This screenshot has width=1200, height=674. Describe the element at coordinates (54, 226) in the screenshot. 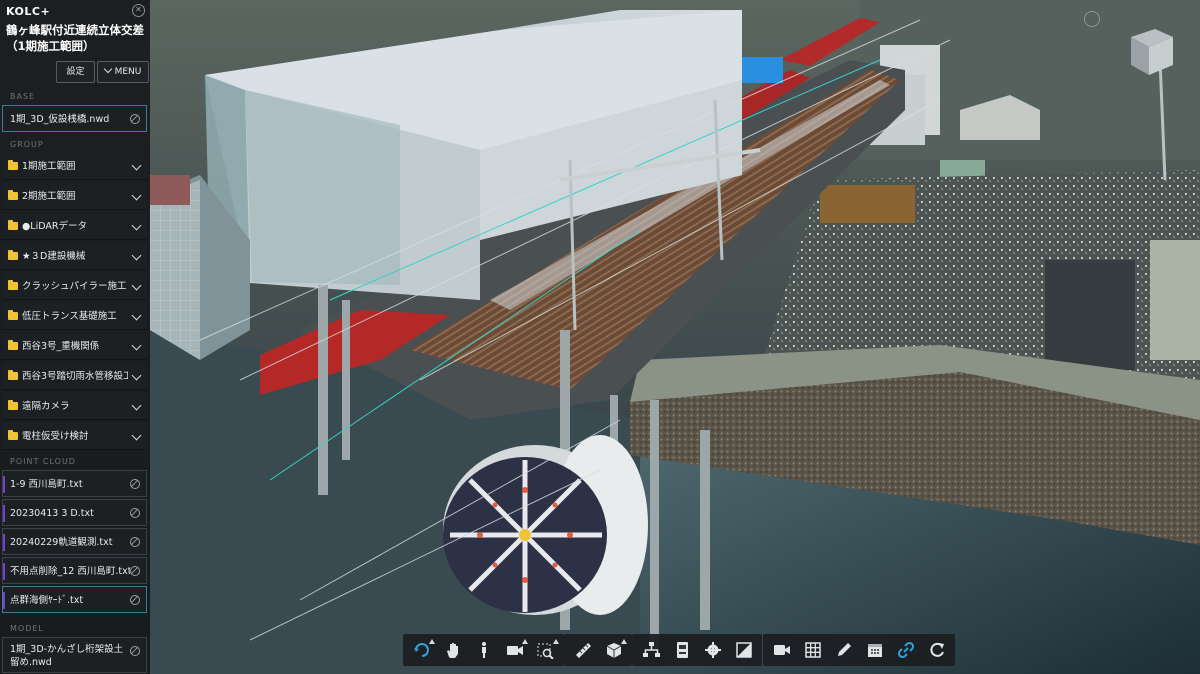

I see `group-item-label: ●LiDARデータ` at that location.